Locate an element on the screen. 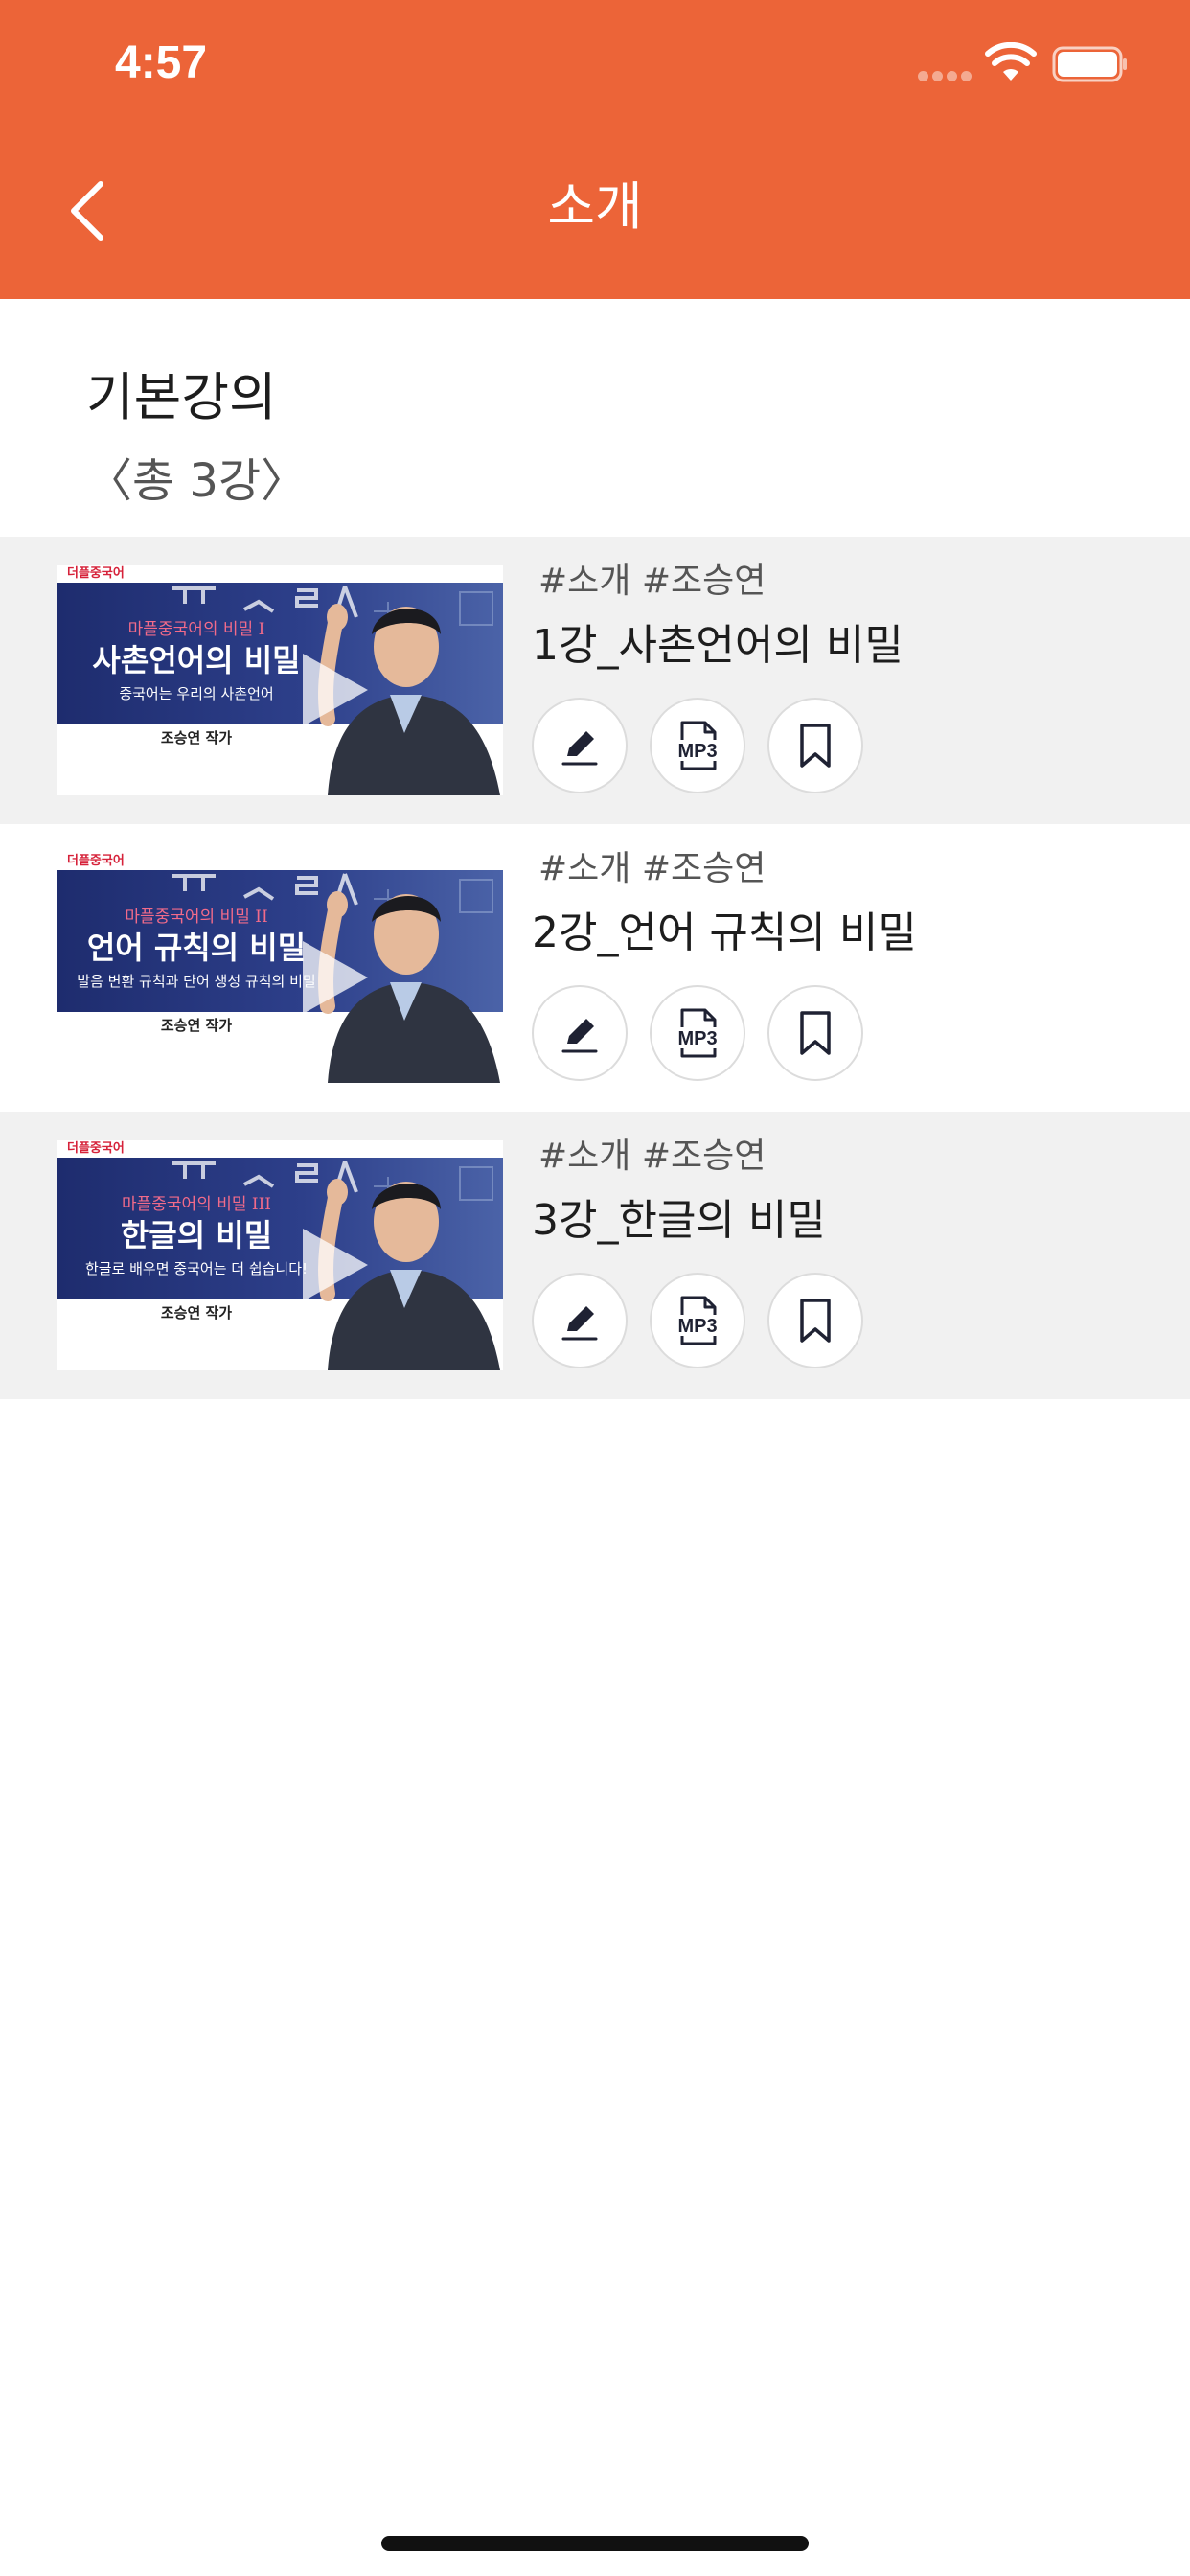 This screenshot has width=1190, height=2576. lecture-title: 3강_한글의 비밀 is located at coordinates (679, 1221).